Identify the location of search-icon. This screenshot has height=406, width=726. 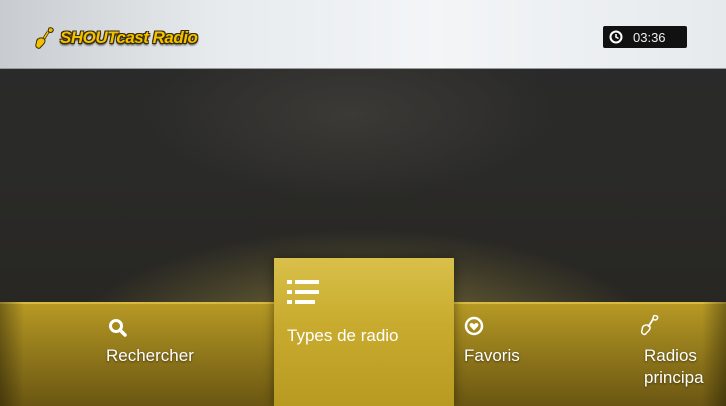
(118, 328).